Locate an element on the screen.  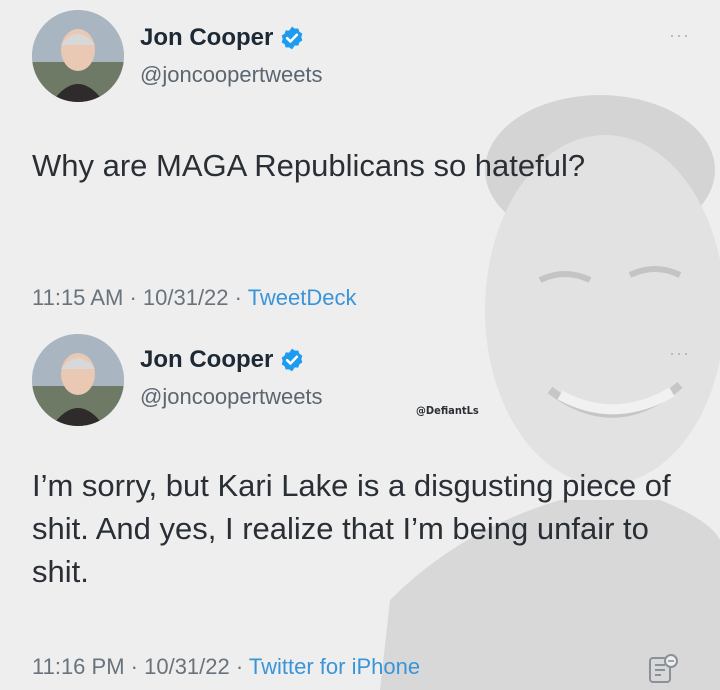
tweet-source: TweetDeck is located at coordinates (302, 297).